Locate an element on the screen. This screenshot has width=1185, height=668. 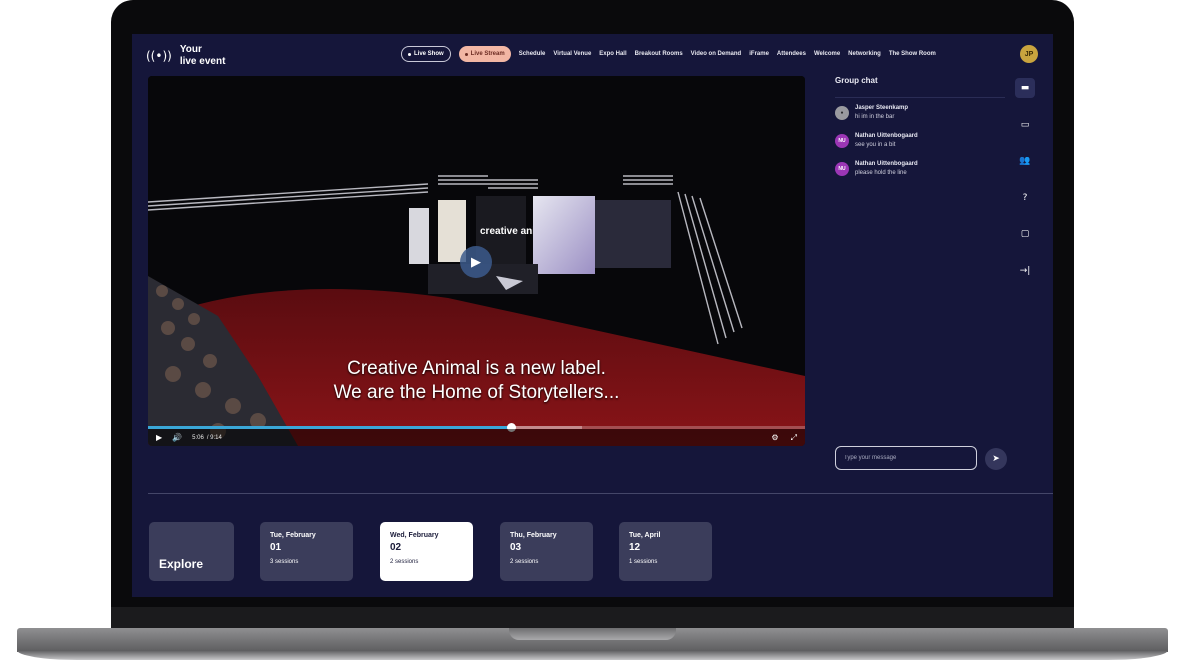
send-button: ➤ is located at coordinates (996, 459).